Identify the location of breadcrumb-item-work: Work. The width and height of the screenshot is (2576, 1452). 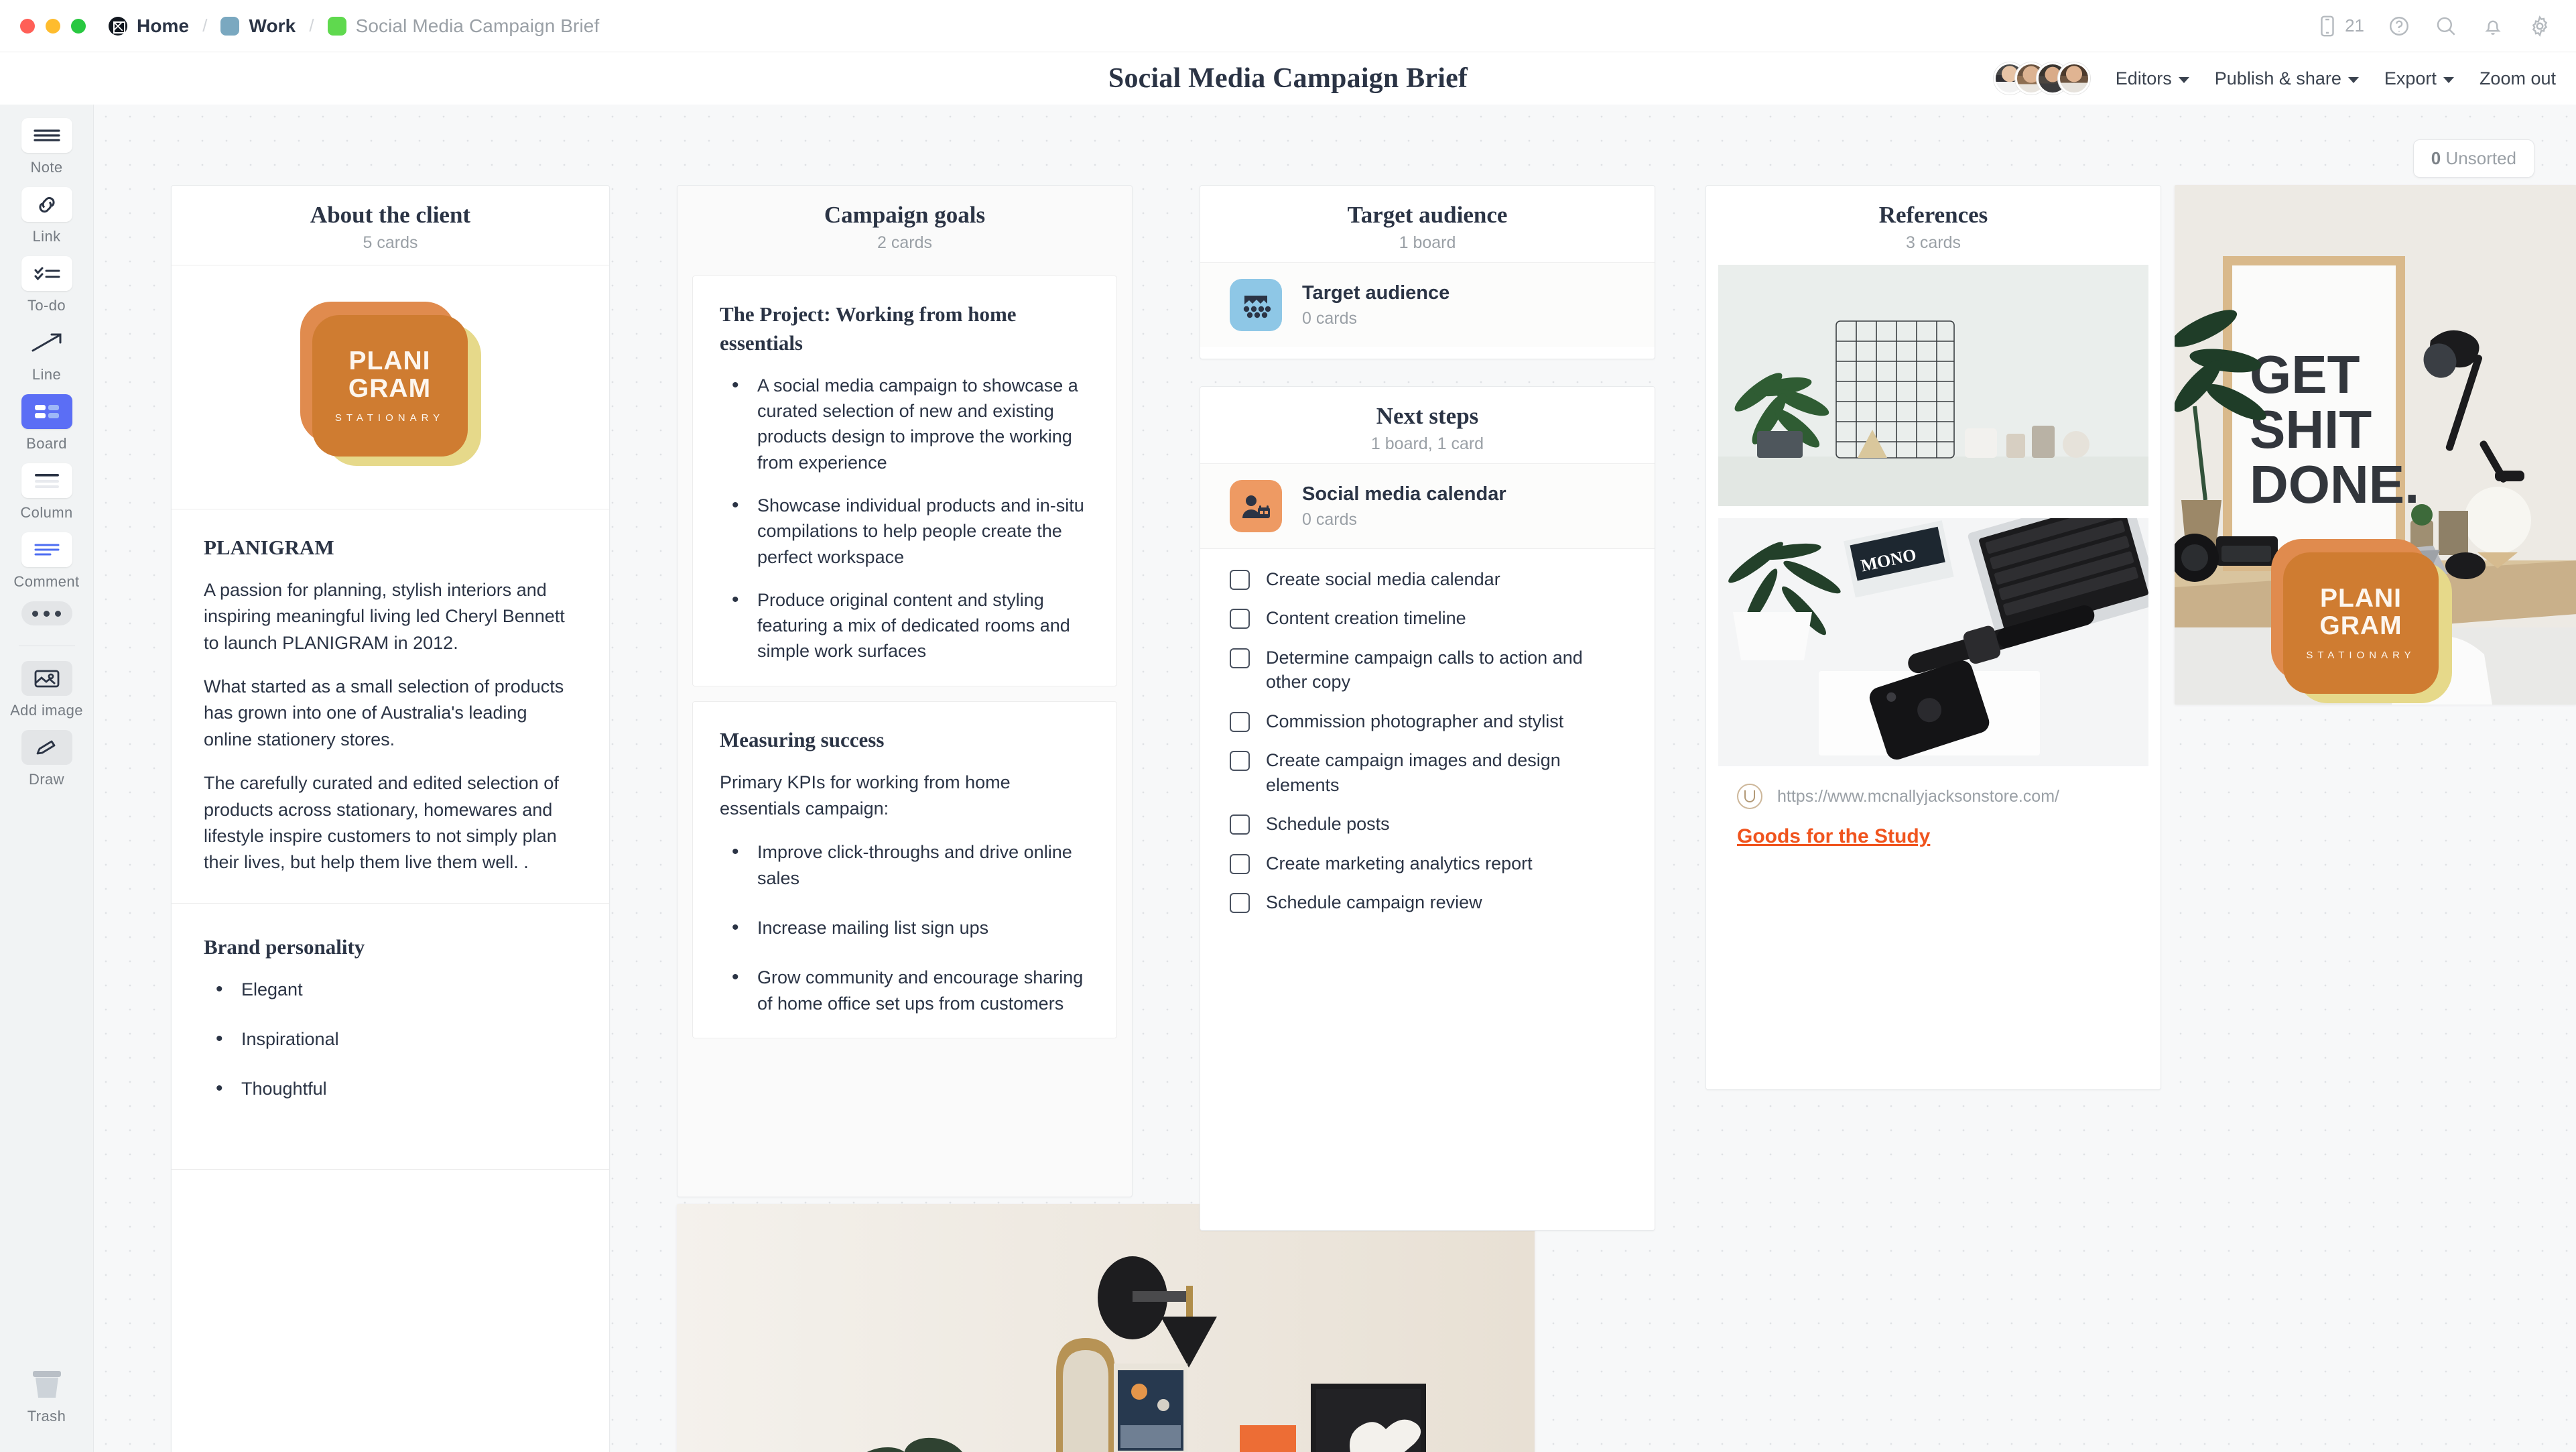
(258, 26).